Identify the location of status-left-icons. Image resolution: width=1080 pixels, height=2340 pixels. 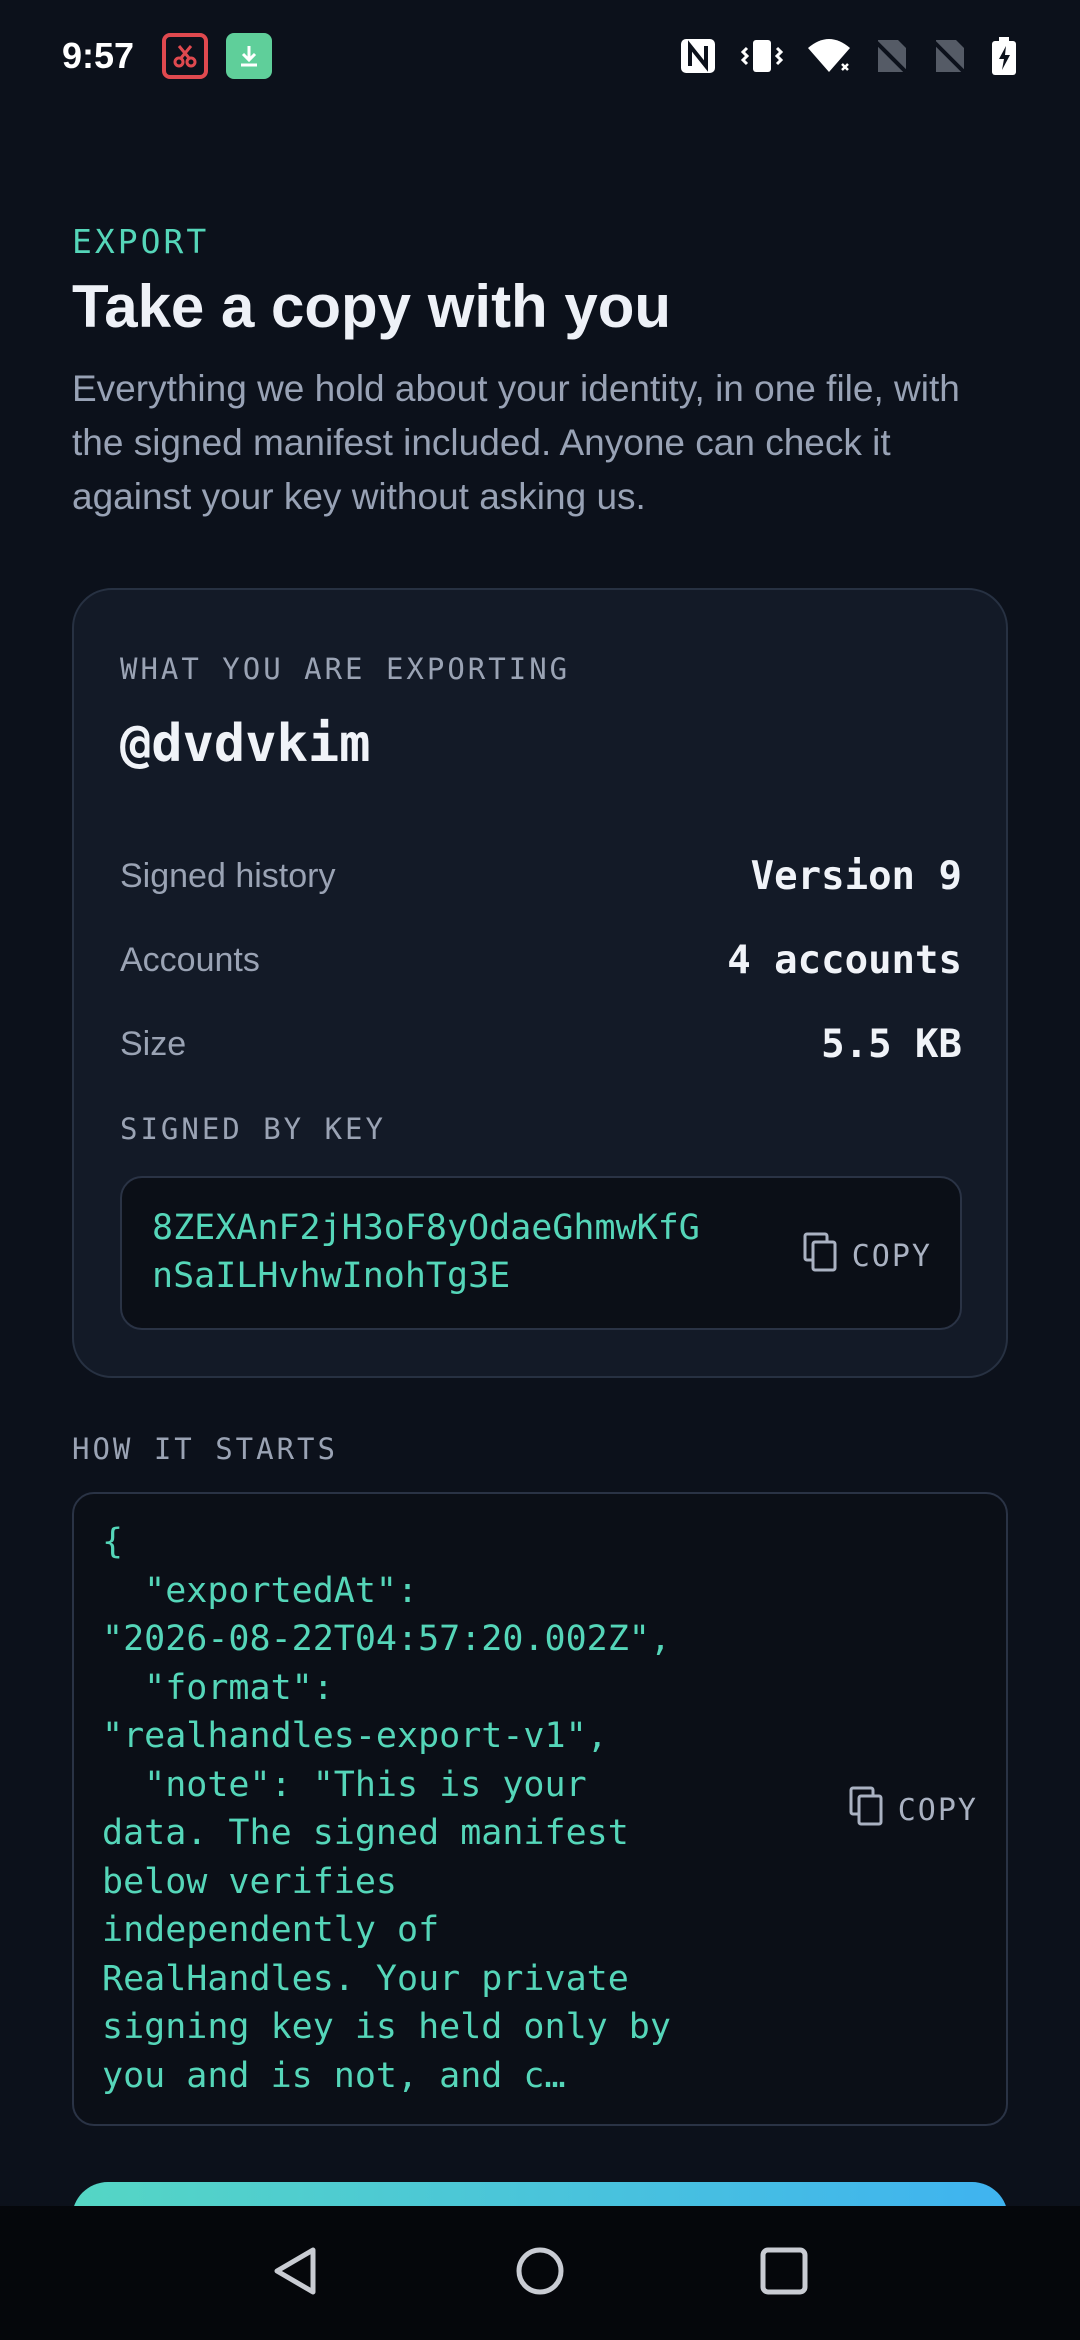
(217, 56).